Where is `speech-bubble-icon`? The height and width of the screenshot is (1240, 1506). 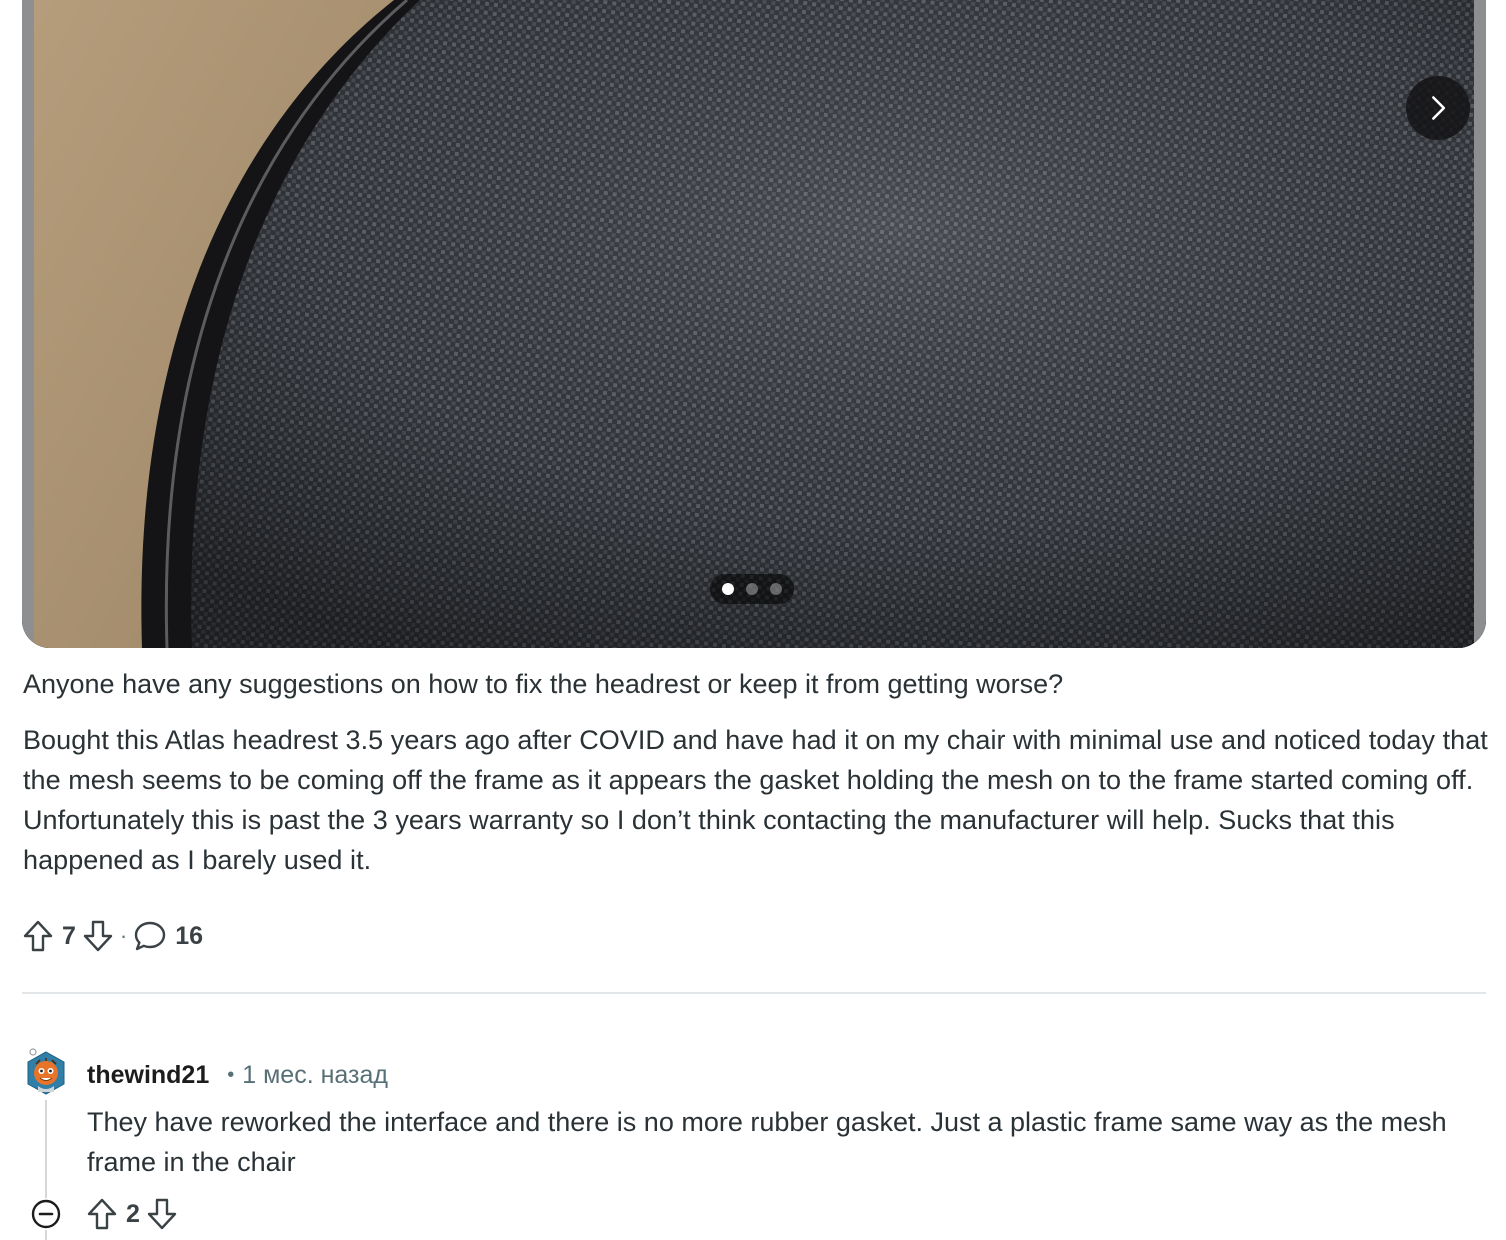 speech-bubble-icon is located at coordinates (150, 936).